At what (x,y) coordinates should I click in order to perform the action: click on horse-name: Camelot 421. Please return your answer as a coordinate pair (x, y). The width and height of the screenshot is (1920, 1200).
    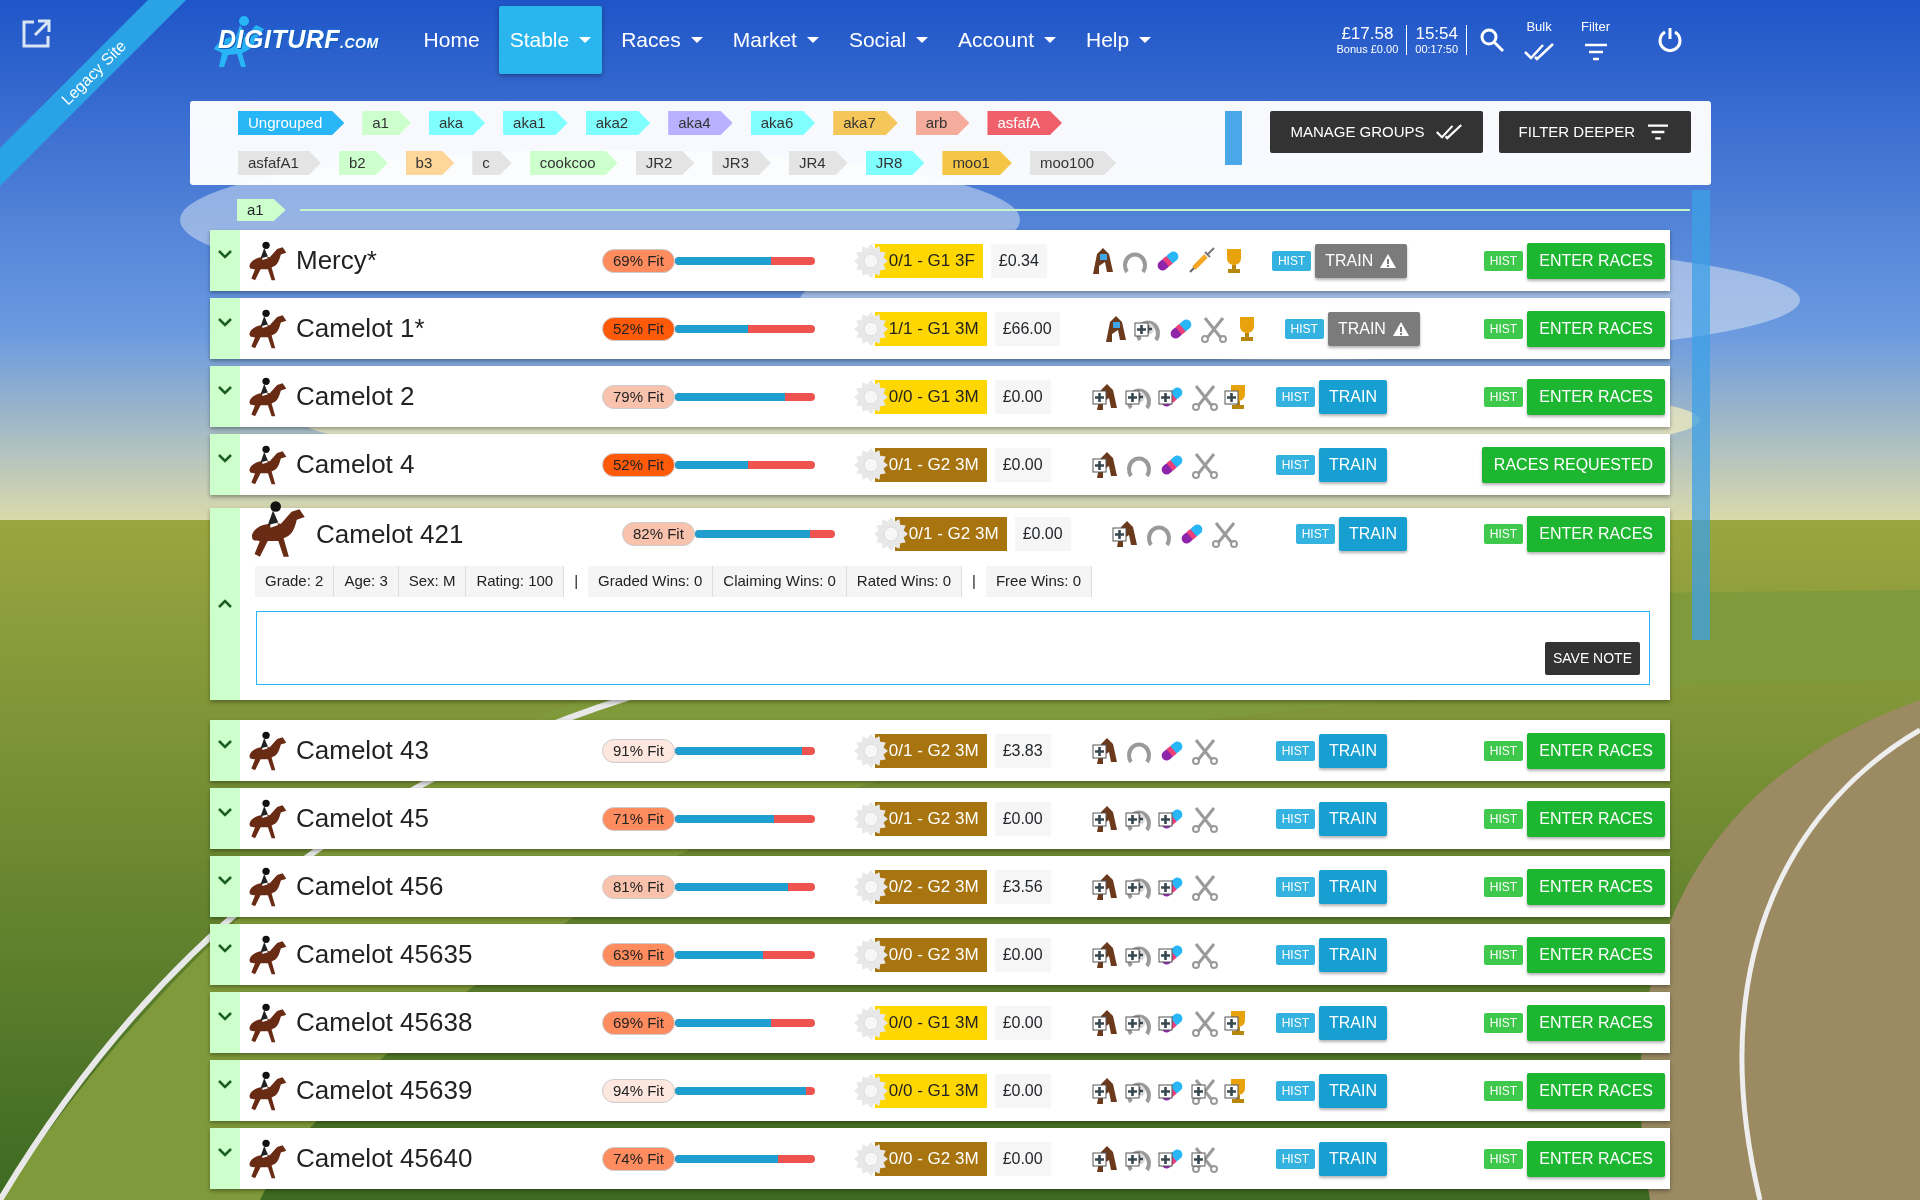
    Looking at the image, I should click on (469, 534).